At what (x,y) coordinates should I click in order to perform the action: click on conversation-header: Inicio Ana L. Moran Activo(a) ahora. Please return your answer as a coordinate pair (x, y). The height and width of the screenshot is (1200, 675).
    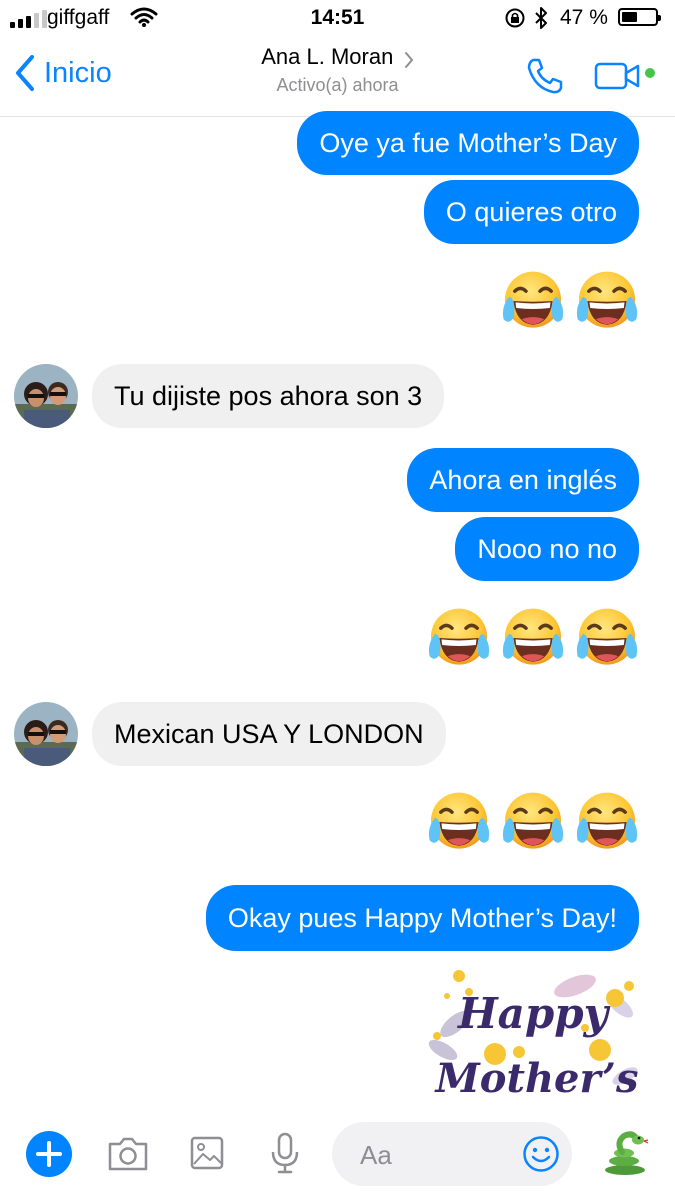
    Looking at the image, I should click on (337, 76).